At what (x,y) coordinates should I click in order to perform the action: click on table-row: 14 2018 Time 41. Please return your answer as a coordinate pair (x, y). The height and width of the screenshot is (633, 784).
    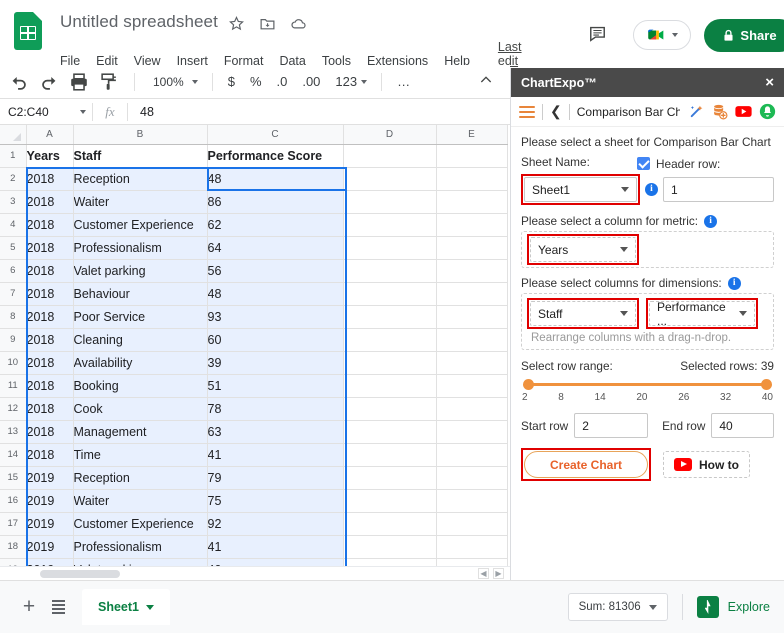
    Looking at the image, I should click on (254, 455).